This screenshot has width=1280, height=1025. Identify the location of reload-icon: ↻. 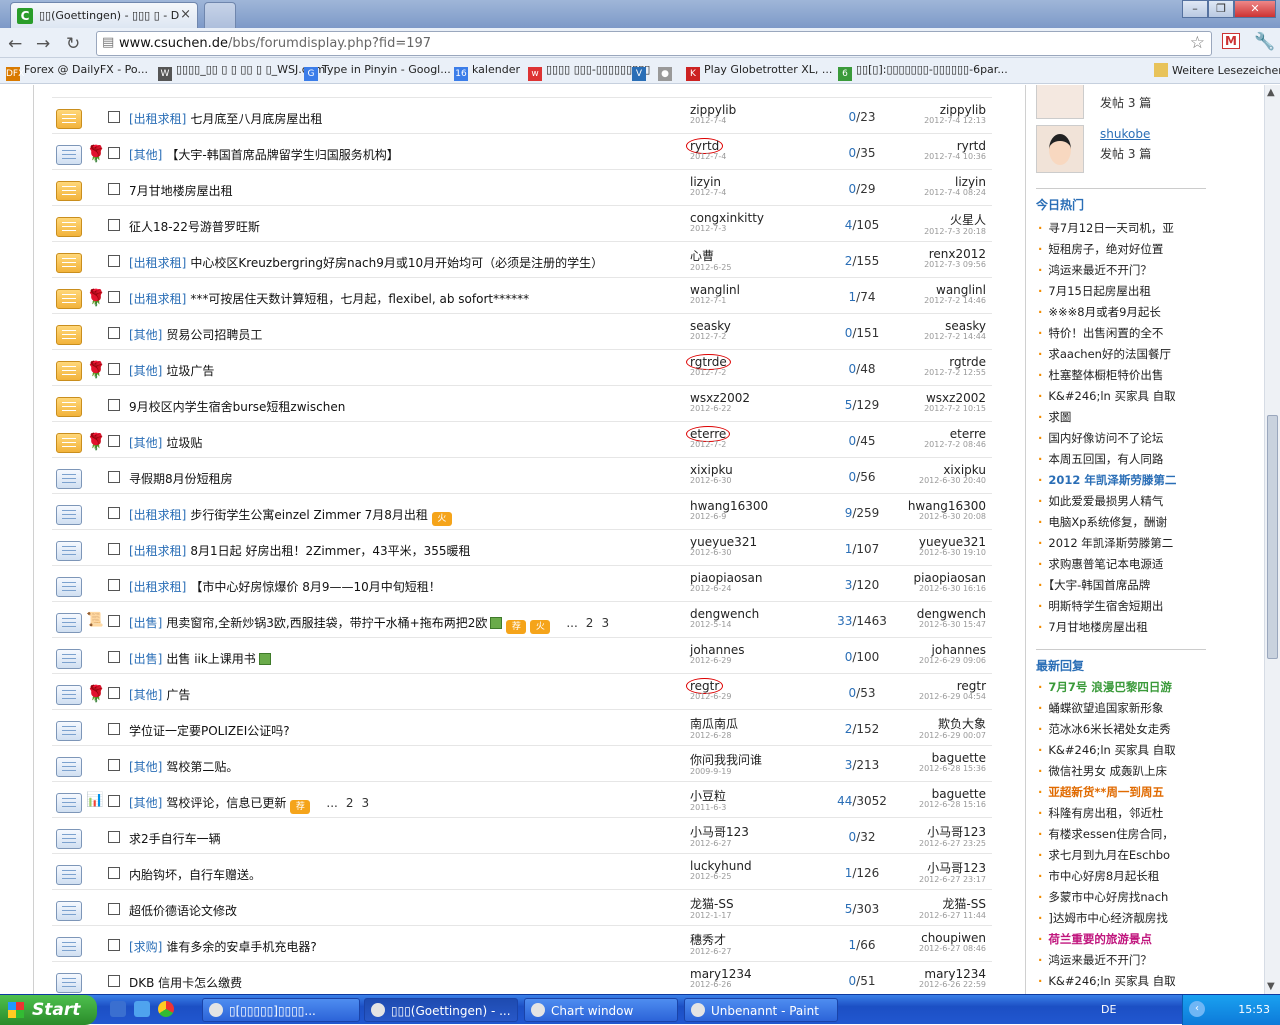
(73, 44).